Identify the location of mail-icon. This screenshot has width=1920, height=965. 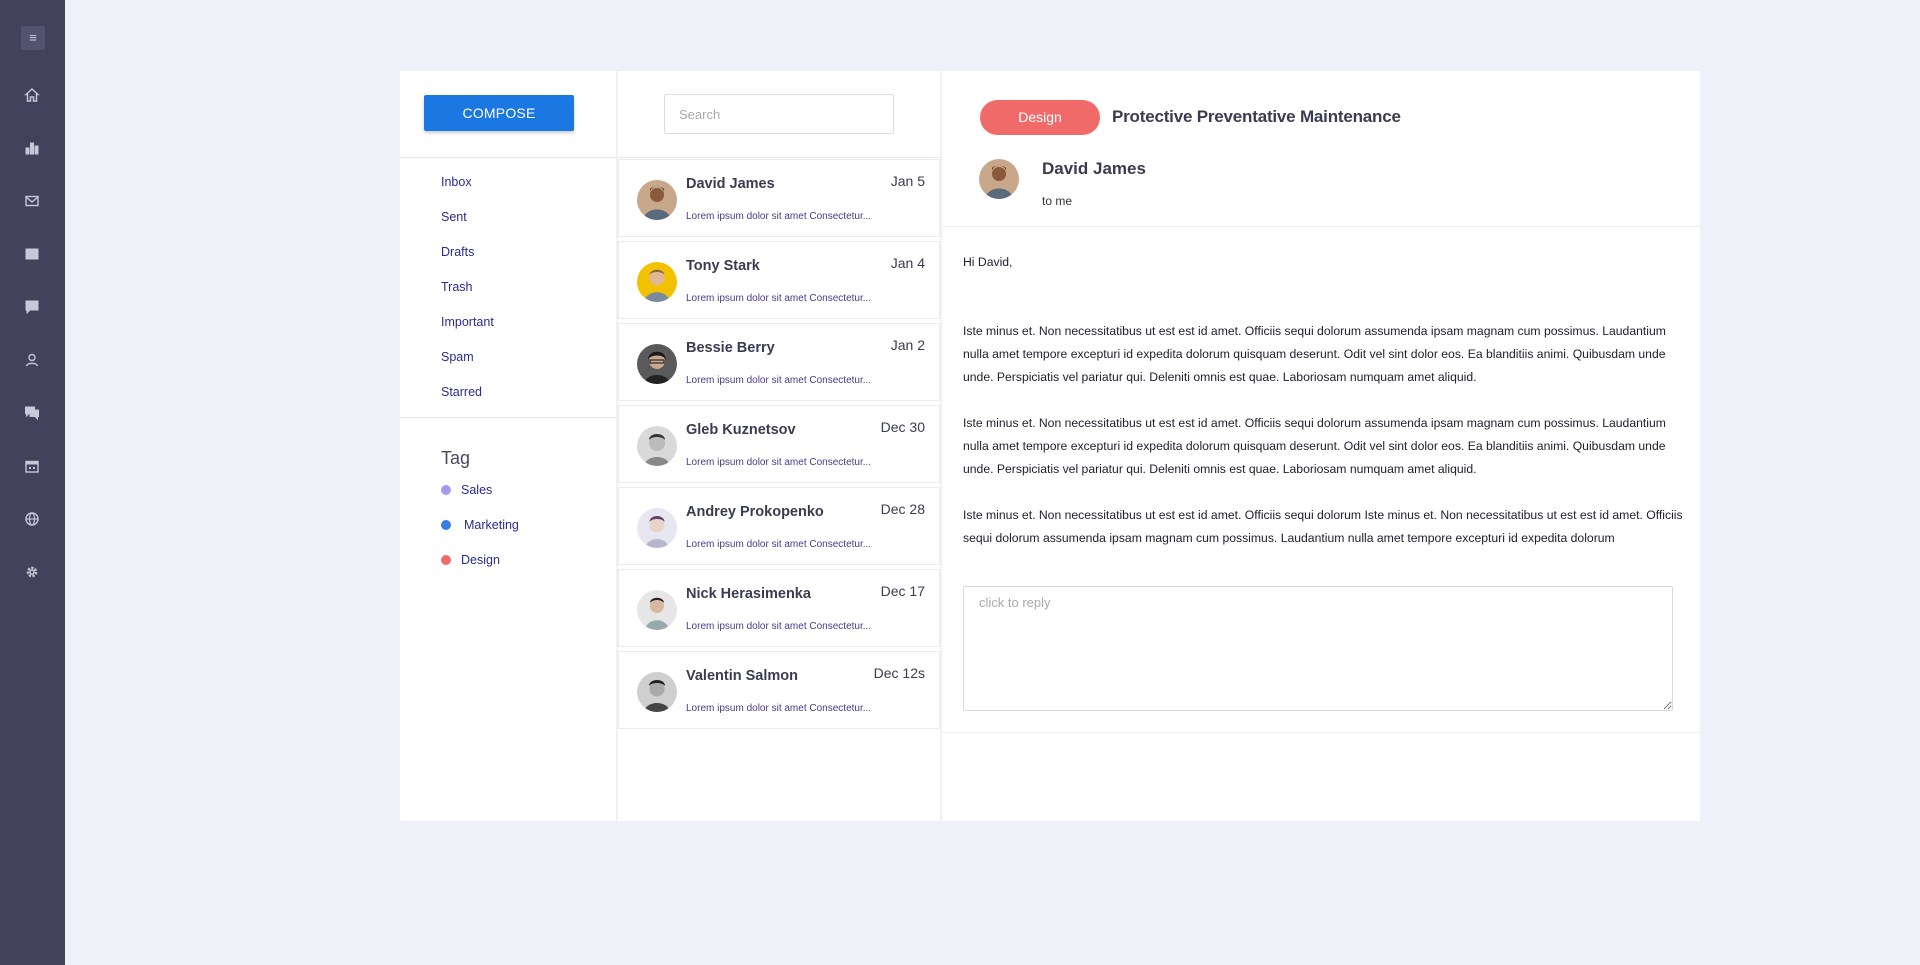
(32, 201).